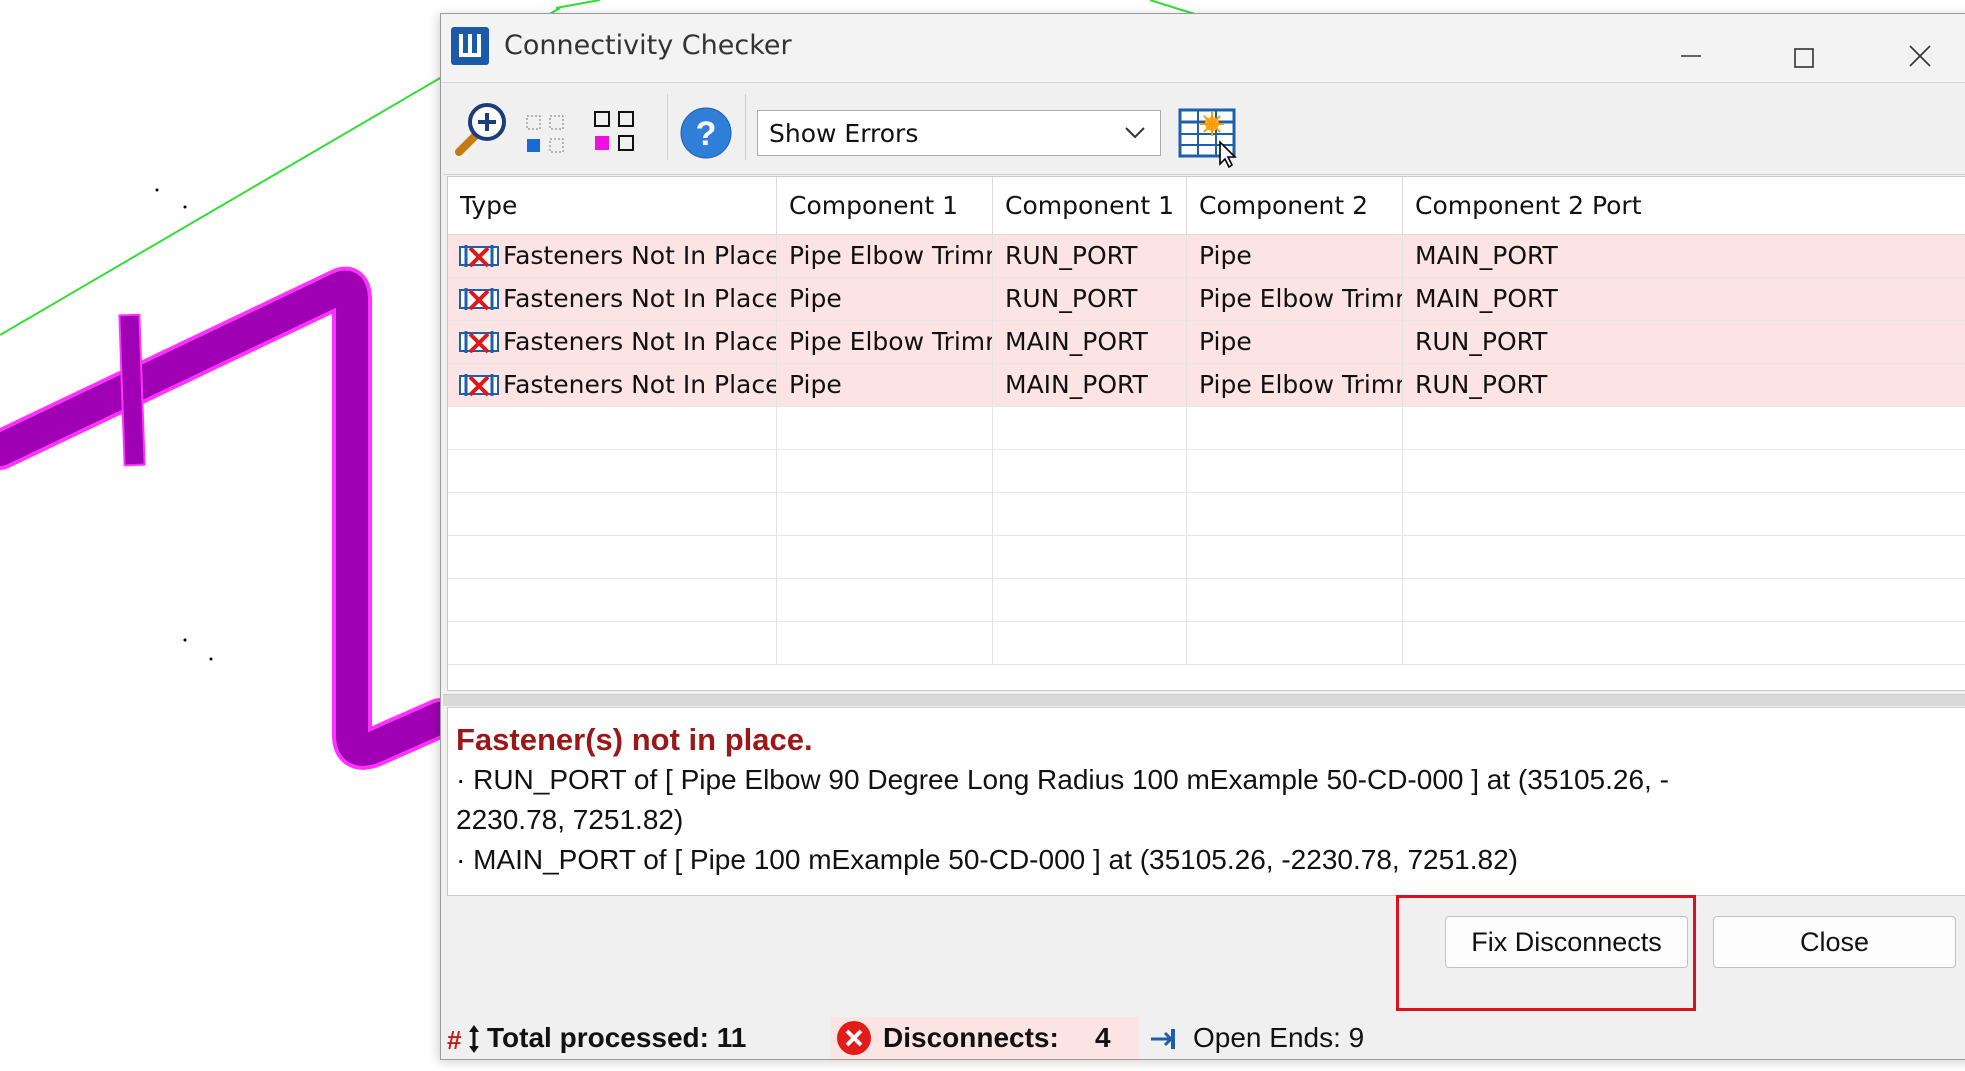 The image size is (1965, 1071). Describe the element at coordinates (1919, 46) in the screenshot. I see `close-window-button` at that location.